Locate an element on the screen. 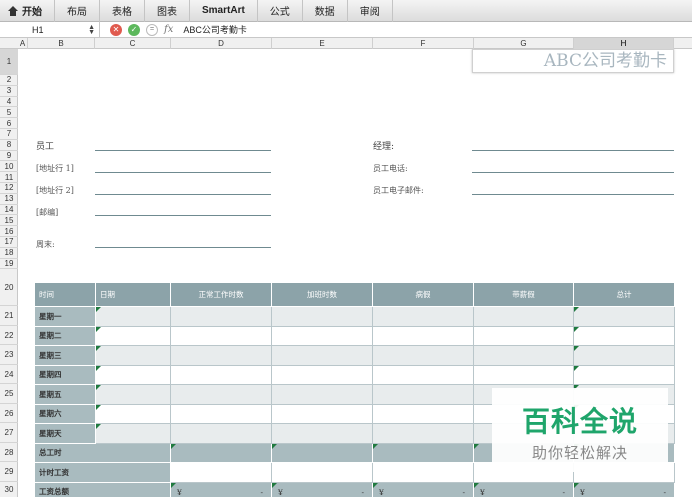 The width and height of the screenshot is (692, 497). row-header: 18 is located at coordinates (9, 253).